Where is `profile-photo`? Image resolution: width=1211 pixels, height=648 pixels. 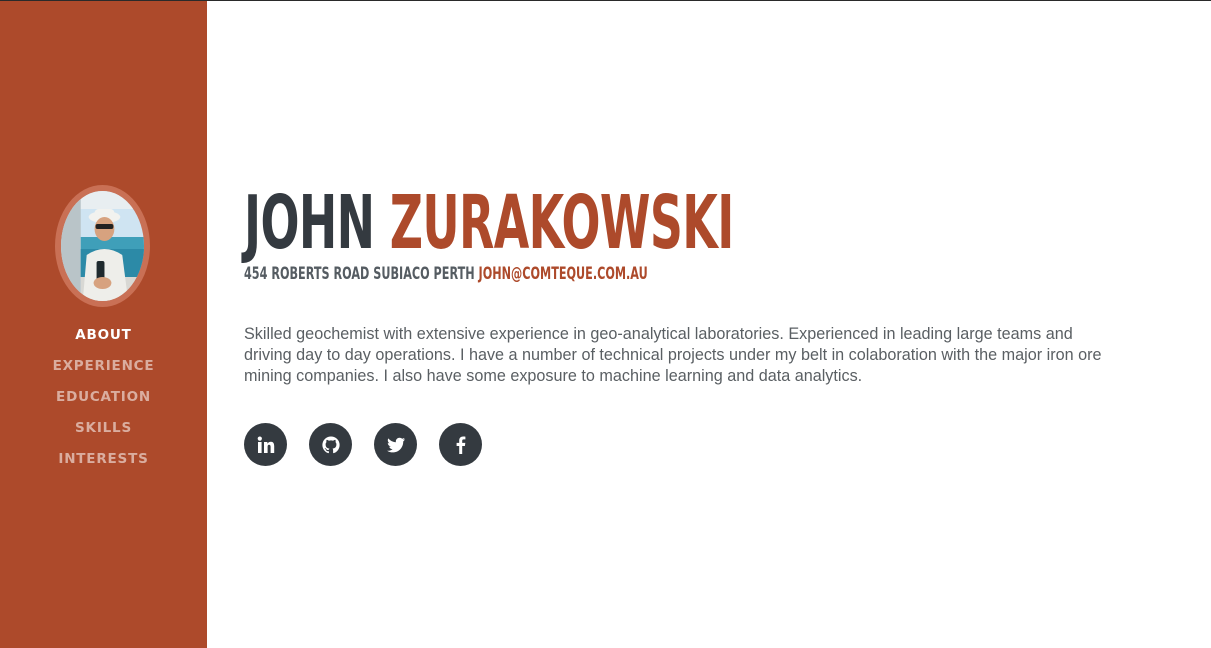
profile-photo is located at coordinates (102, 246).